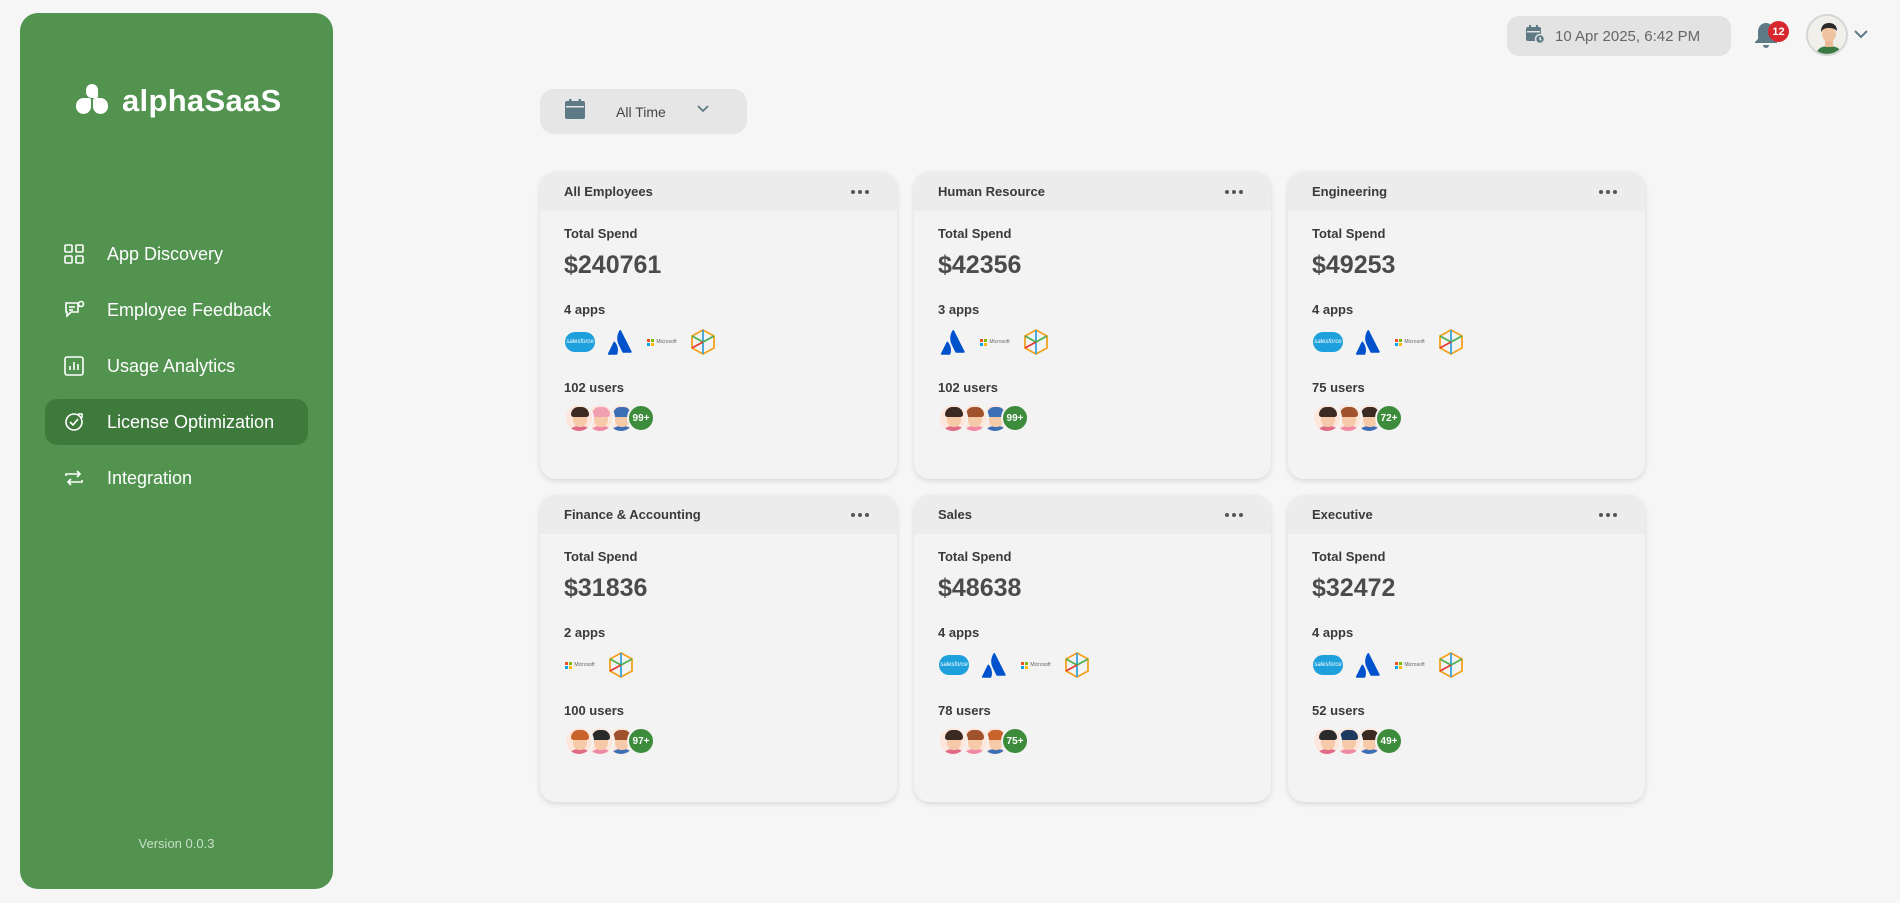 This screenshot has height=903, width=1900. I want to click on sidebar-item-label: Integration, so click(150, 477).